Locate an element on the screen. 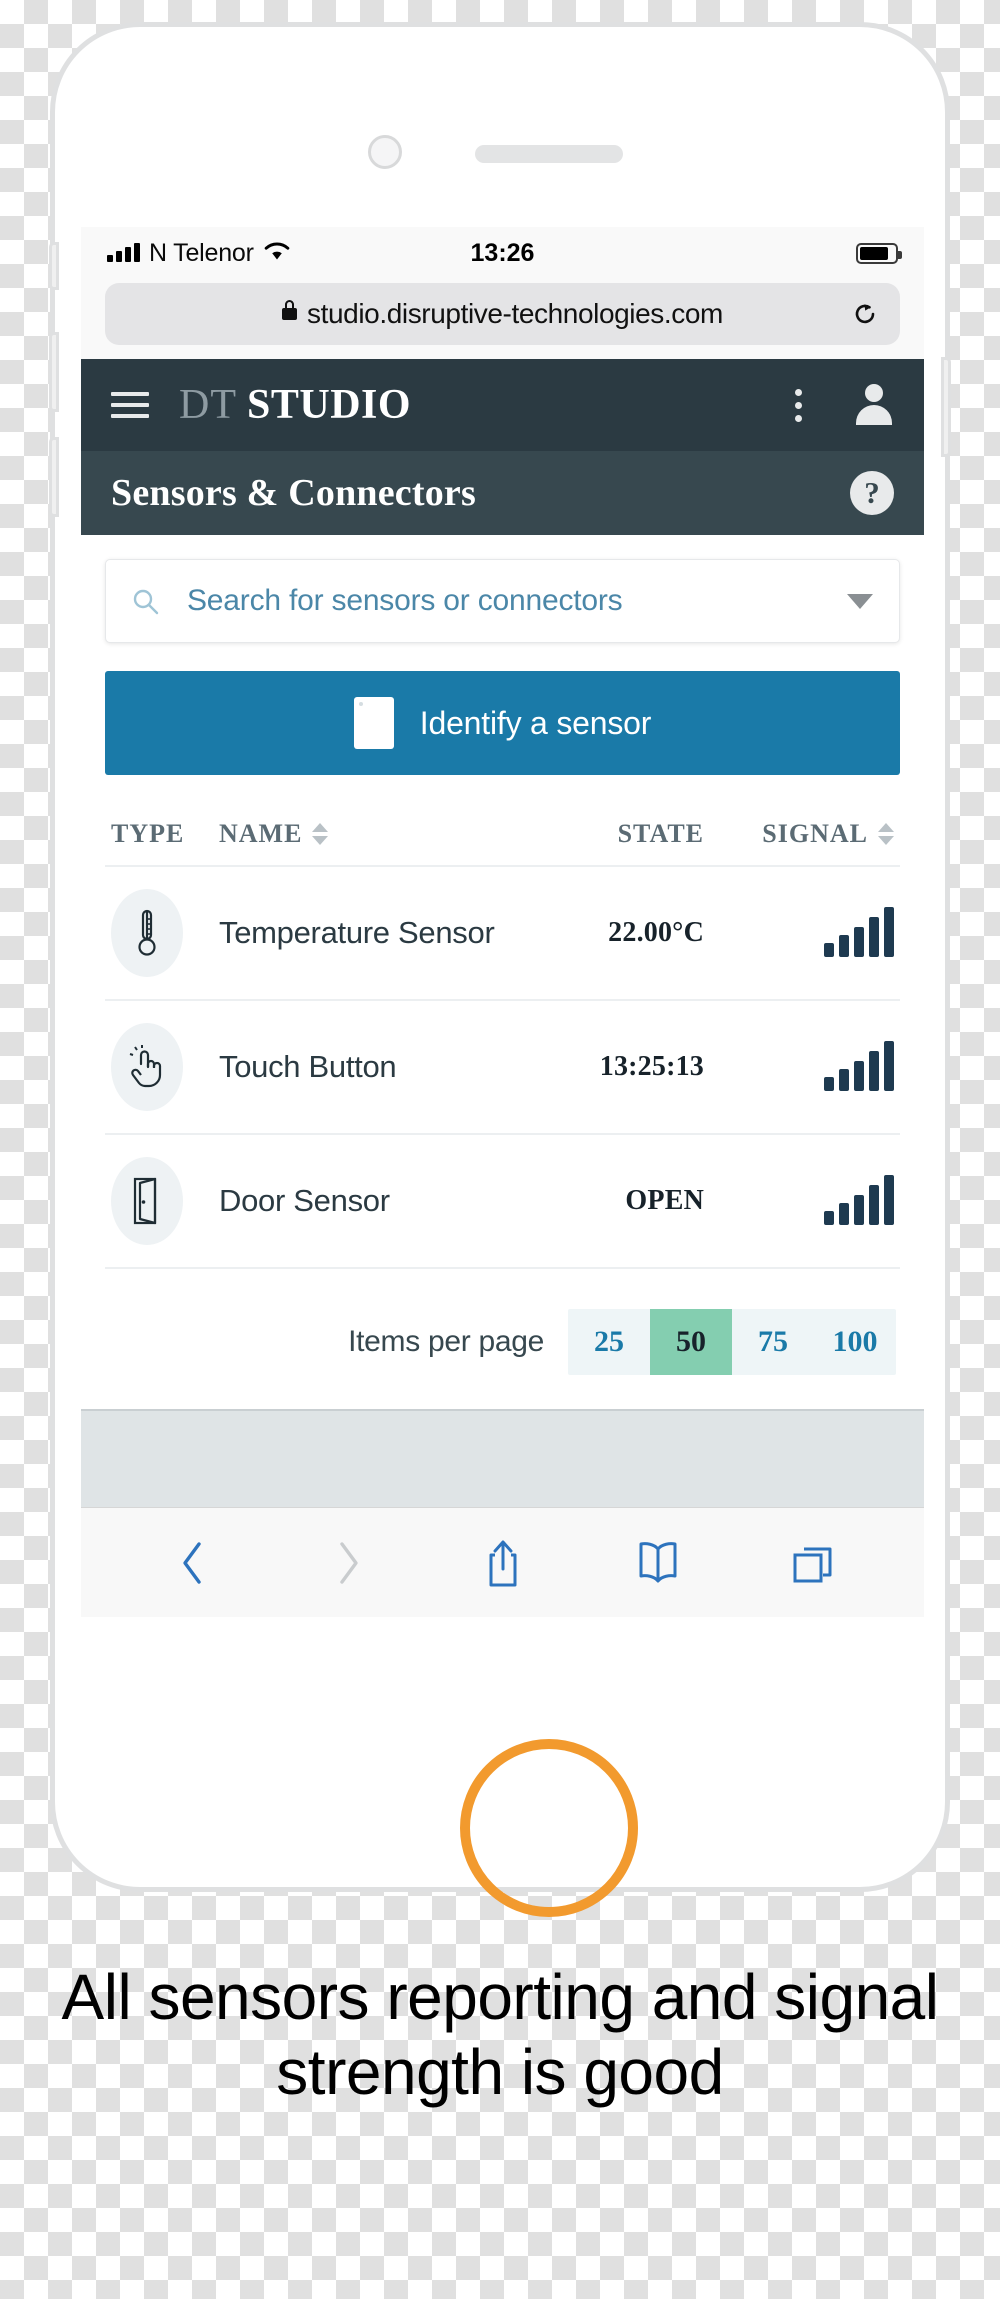  table-header-row: TYPE NAME STATE SIGNAL is located at coordinates (502, 843).